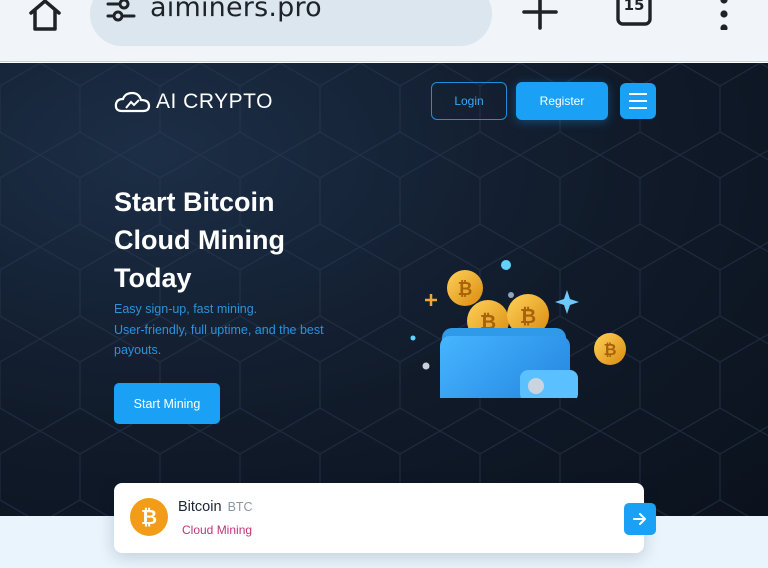 The image size is (768, 568). What do you see at coordinates (634, 7) in the screenshot?
I see `tab-count: 15` at bounding box center [634, 7].